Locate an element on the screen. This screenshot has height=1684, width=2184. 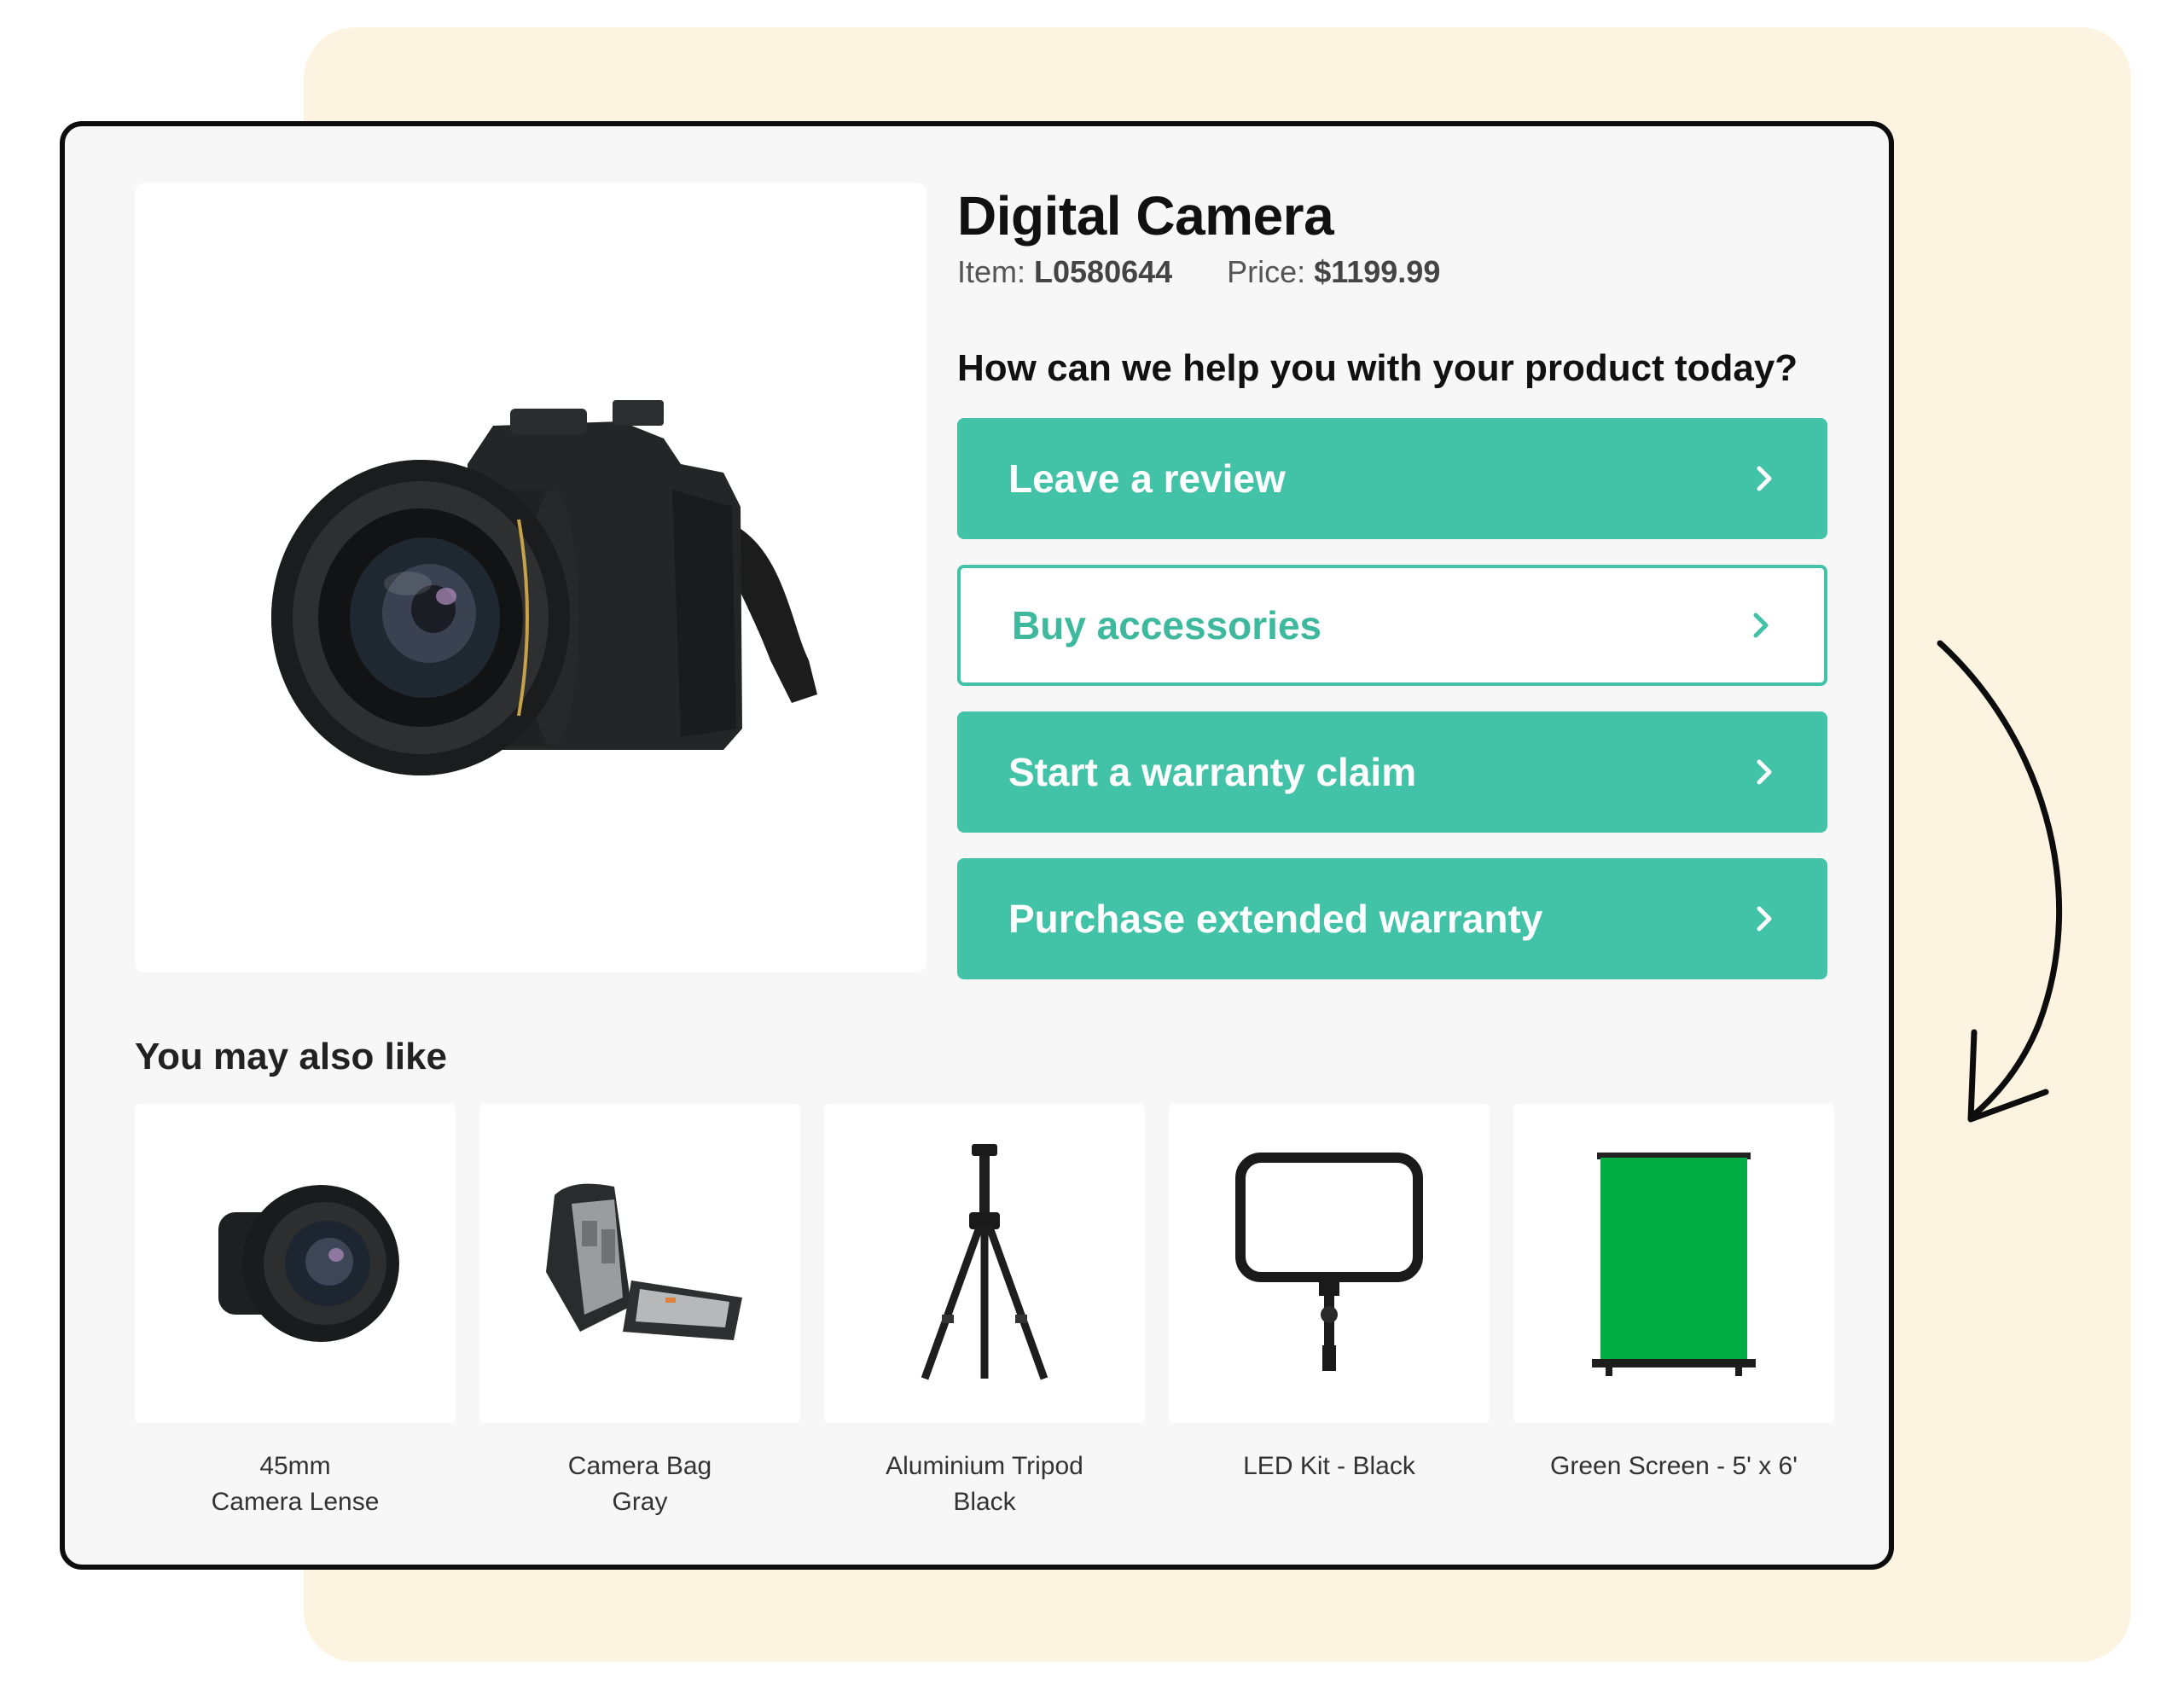
button-label: Purchase extended warranty is located at coordinates (1275, 919).